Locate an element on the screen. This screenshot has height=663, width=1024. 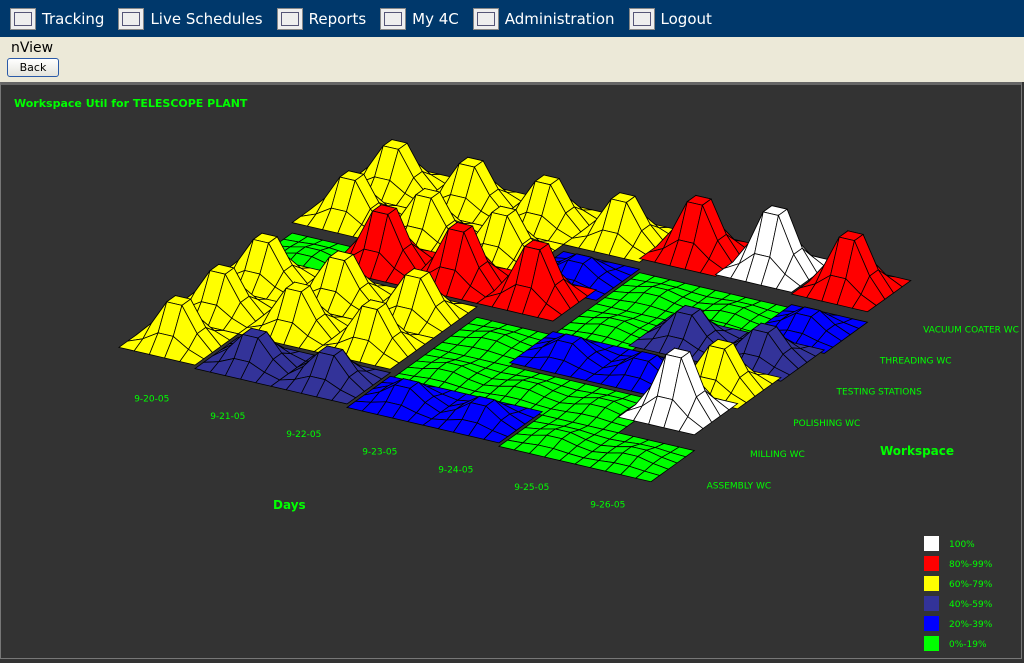
nav-administration: Administration is located at coordinates (543, 18).